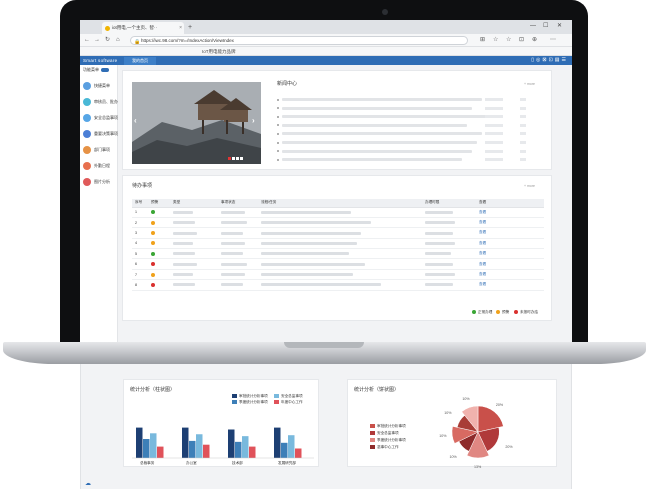 Image resolution: width=649 pixels, height=489 pixels. I want to click on extensions-icon: ⊕, so click(534, 40).